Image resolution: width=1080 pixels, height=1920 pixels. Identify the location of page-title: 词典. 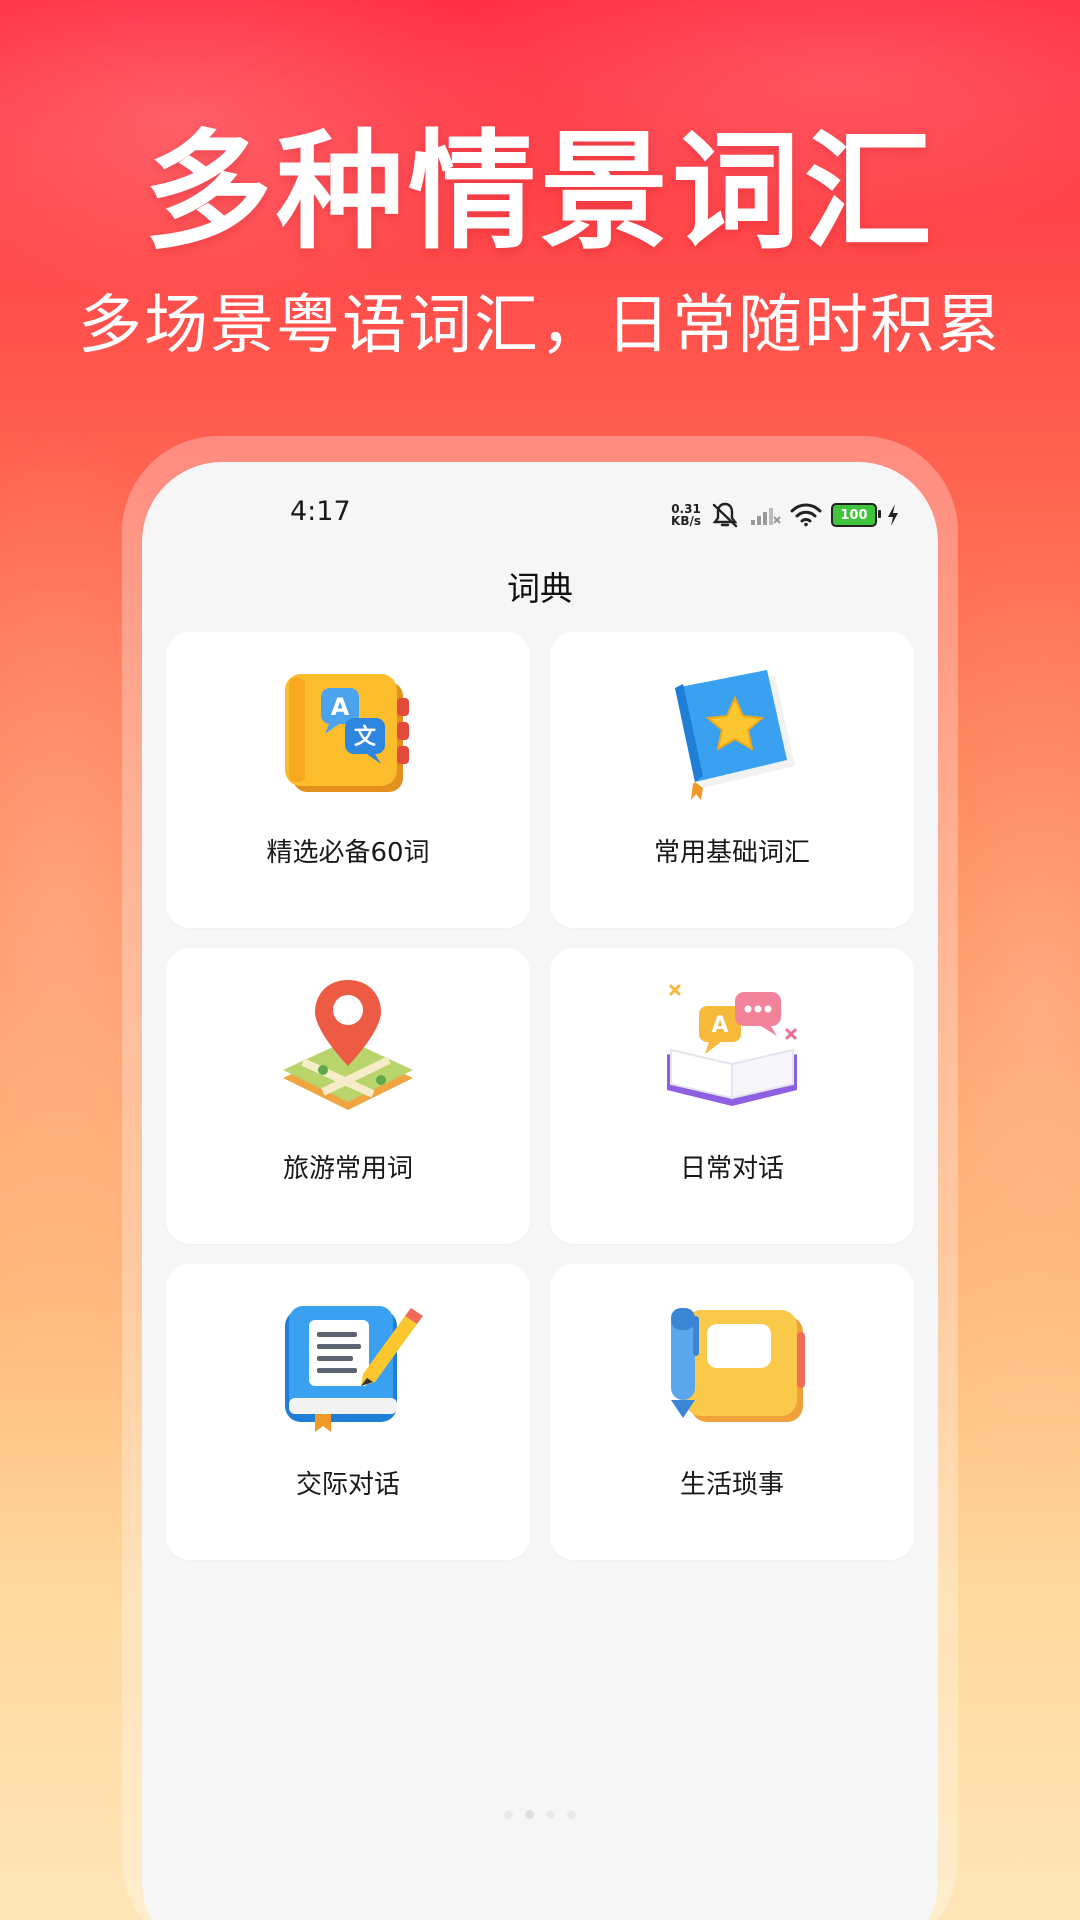
(540, 588).